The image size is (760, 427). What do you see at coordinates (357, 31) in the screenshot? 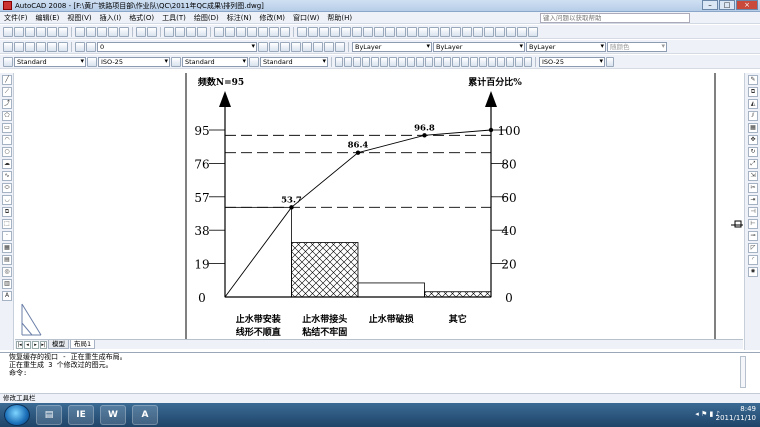
I see `dim-jogged-icon` at bounding box center [357, 31].